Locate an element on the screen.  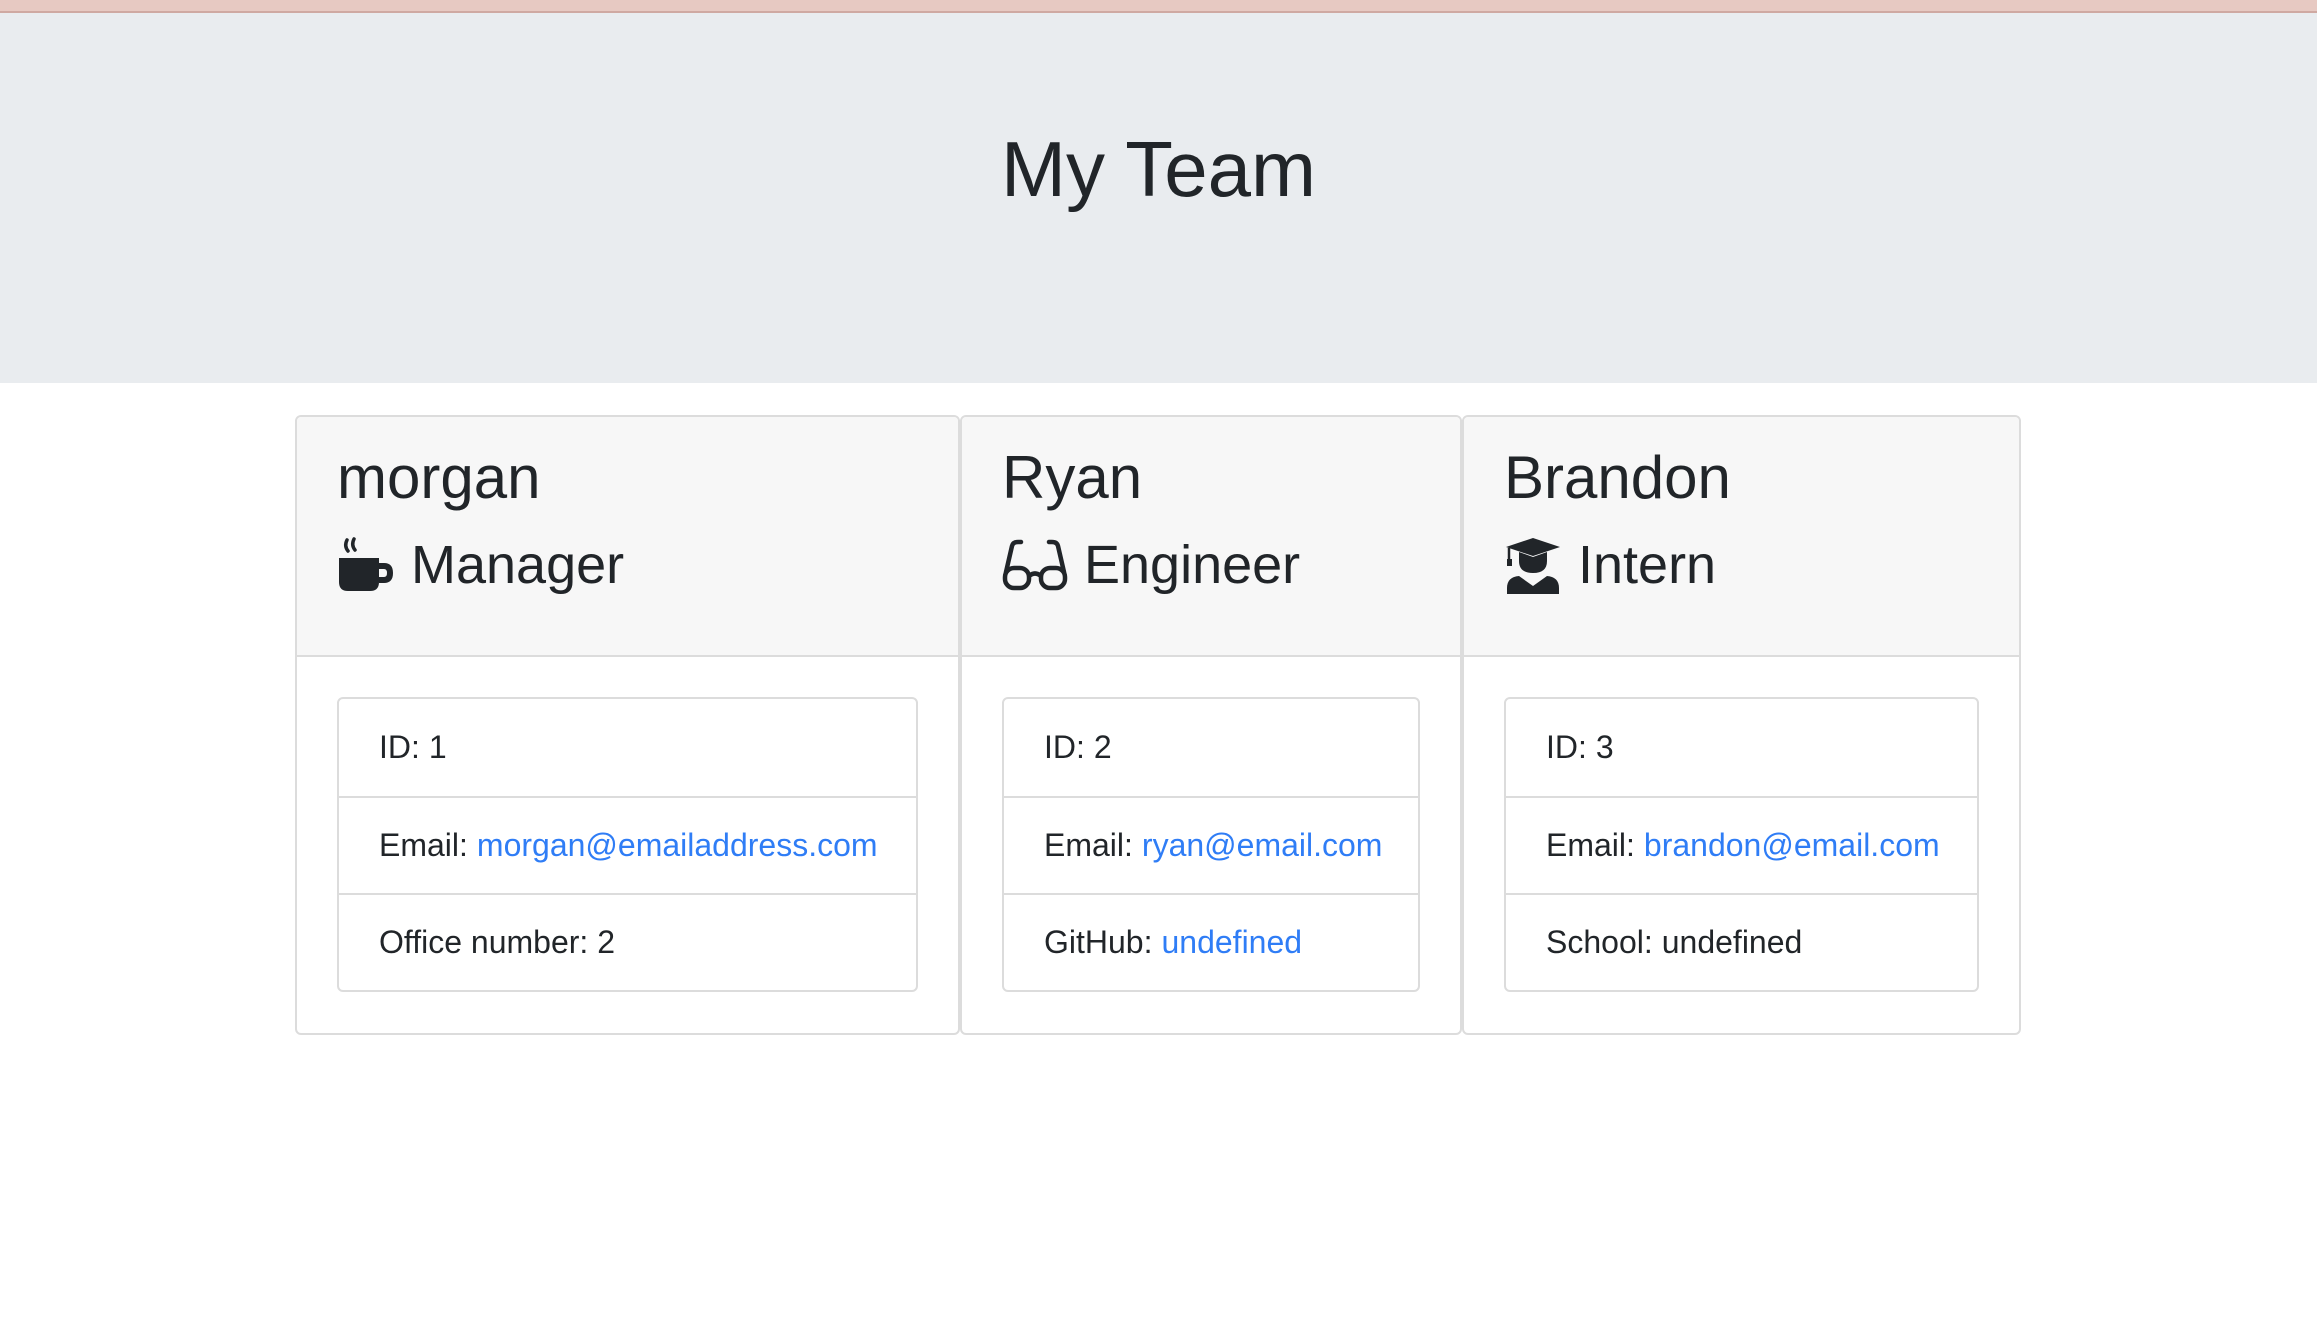
email-item: Email: morgan@emailaddress.com is located at coordinates (627, 844).